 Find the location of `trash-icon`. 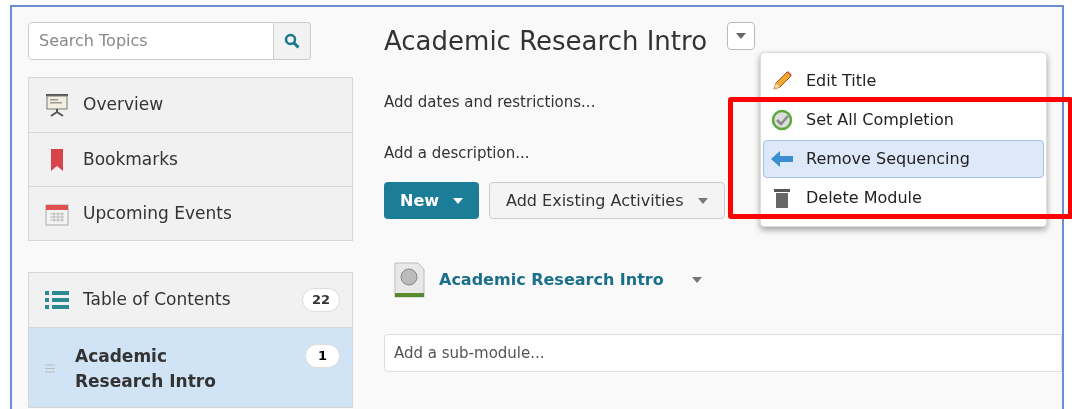

trash-icon is located at coordinates (782, 198).